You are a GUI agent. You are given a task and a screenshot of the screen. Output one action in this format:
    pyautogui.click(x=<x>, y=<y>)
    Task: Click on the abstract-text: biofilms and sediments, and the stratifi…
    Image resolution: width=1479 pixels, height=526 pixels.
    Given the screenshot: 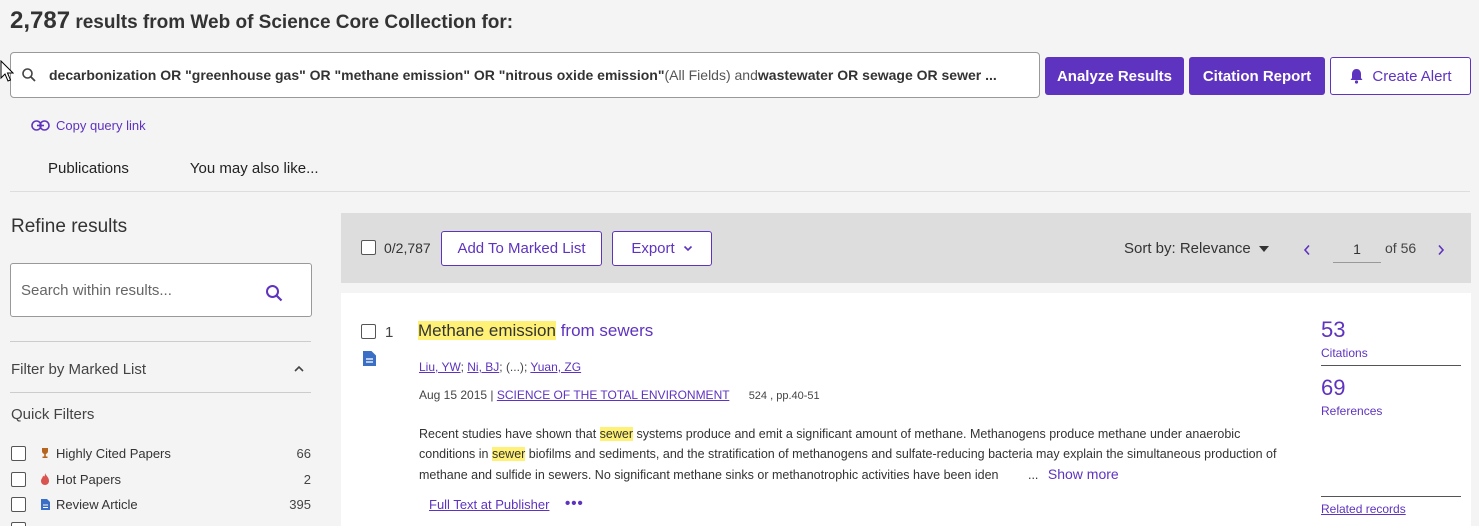 What is the action you would take?
    pyautogui.click(x=848, y=464)
    